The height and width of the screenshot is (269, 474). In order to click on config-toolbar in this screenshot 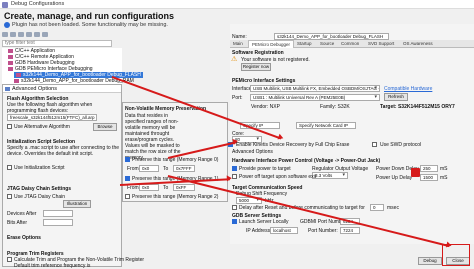, I will do `click(59, 35)`.